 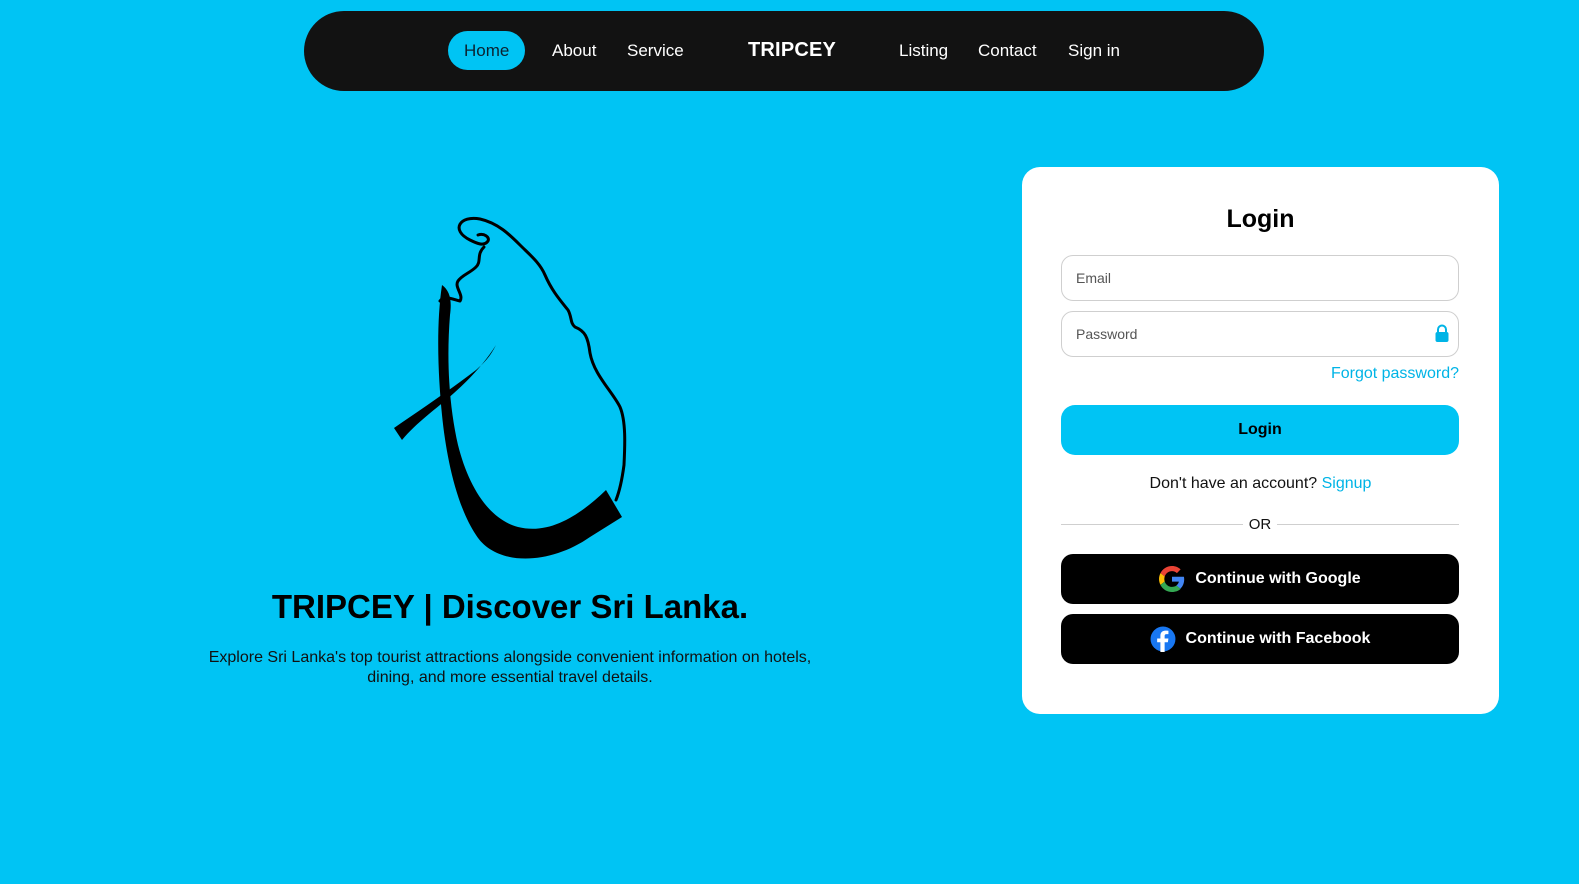 I want to click on or-divider: OR, so click(x=1260, y=525).